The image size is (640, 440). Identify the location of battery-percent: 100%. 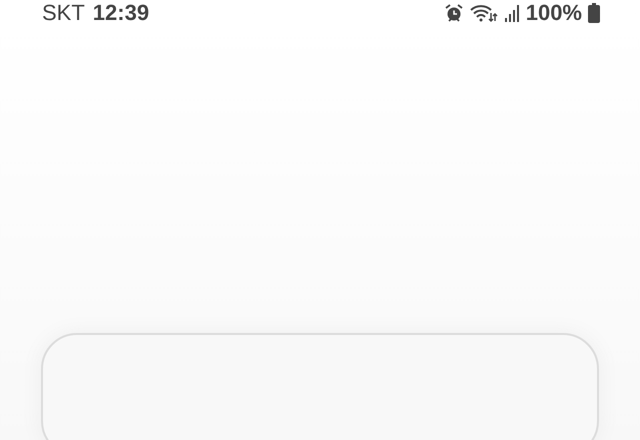
(554, 13).